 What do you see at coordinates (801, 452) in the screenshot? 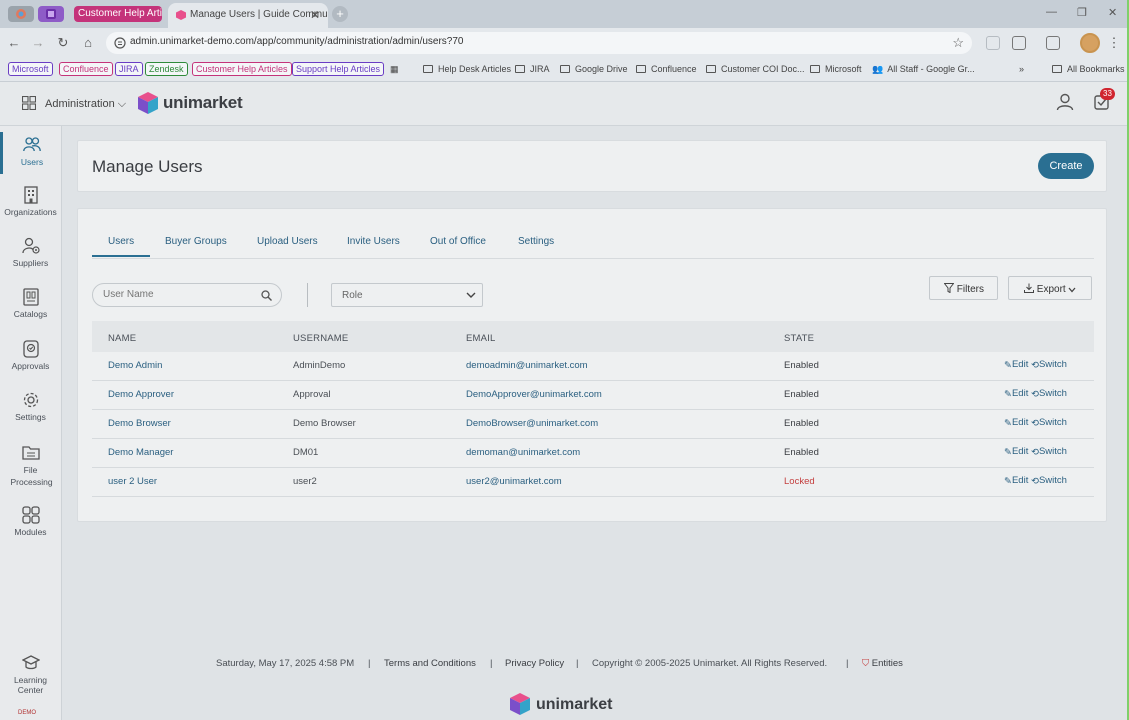
I see `user-state: Enabled` at bounding box center [801, 452].